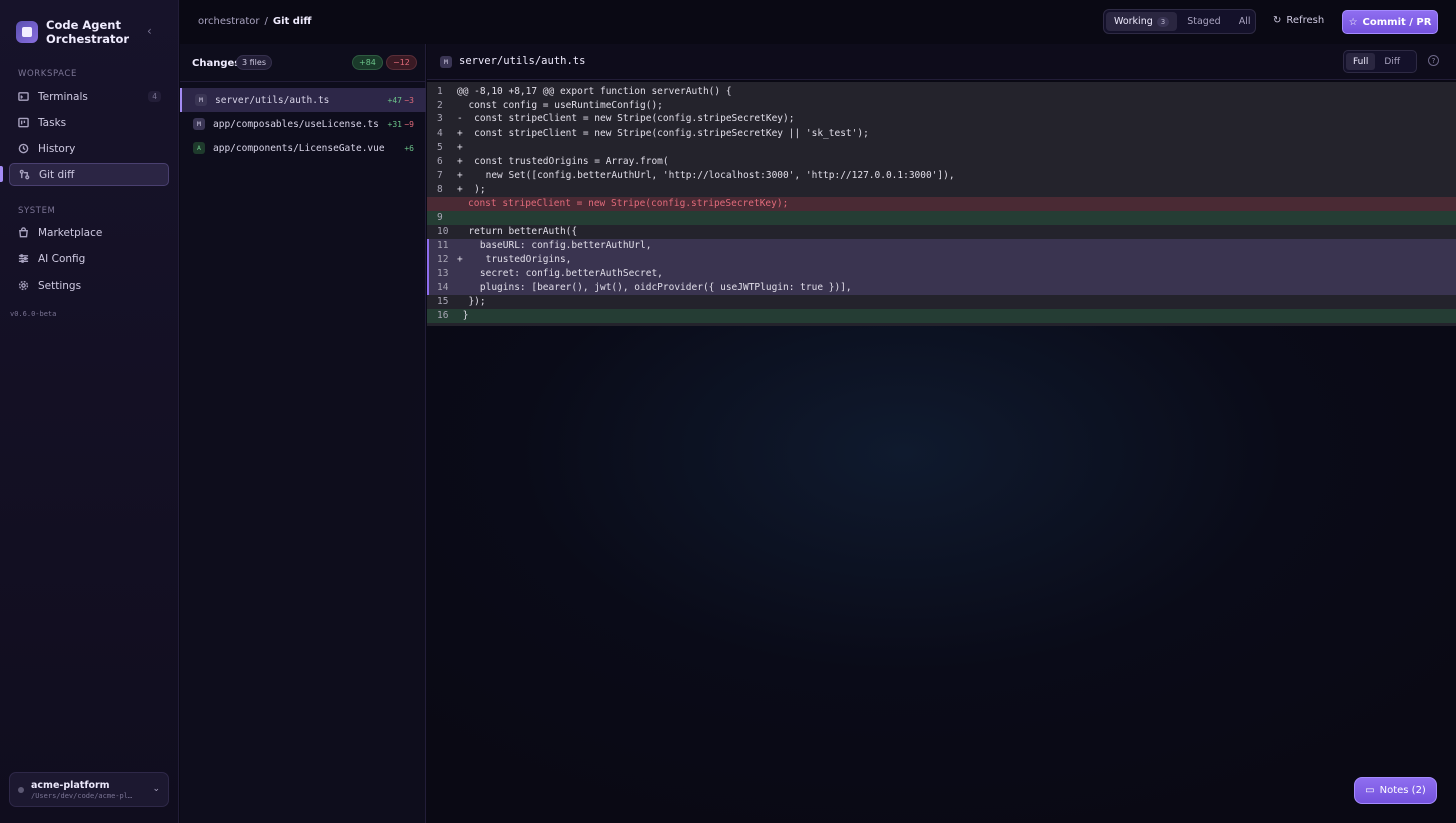 The width and height of the screenshot is (1456, 823). Describe the element at coordinates (52, 122) in the screenshot. I see `sidebar-item-label: Tasks` at that location.